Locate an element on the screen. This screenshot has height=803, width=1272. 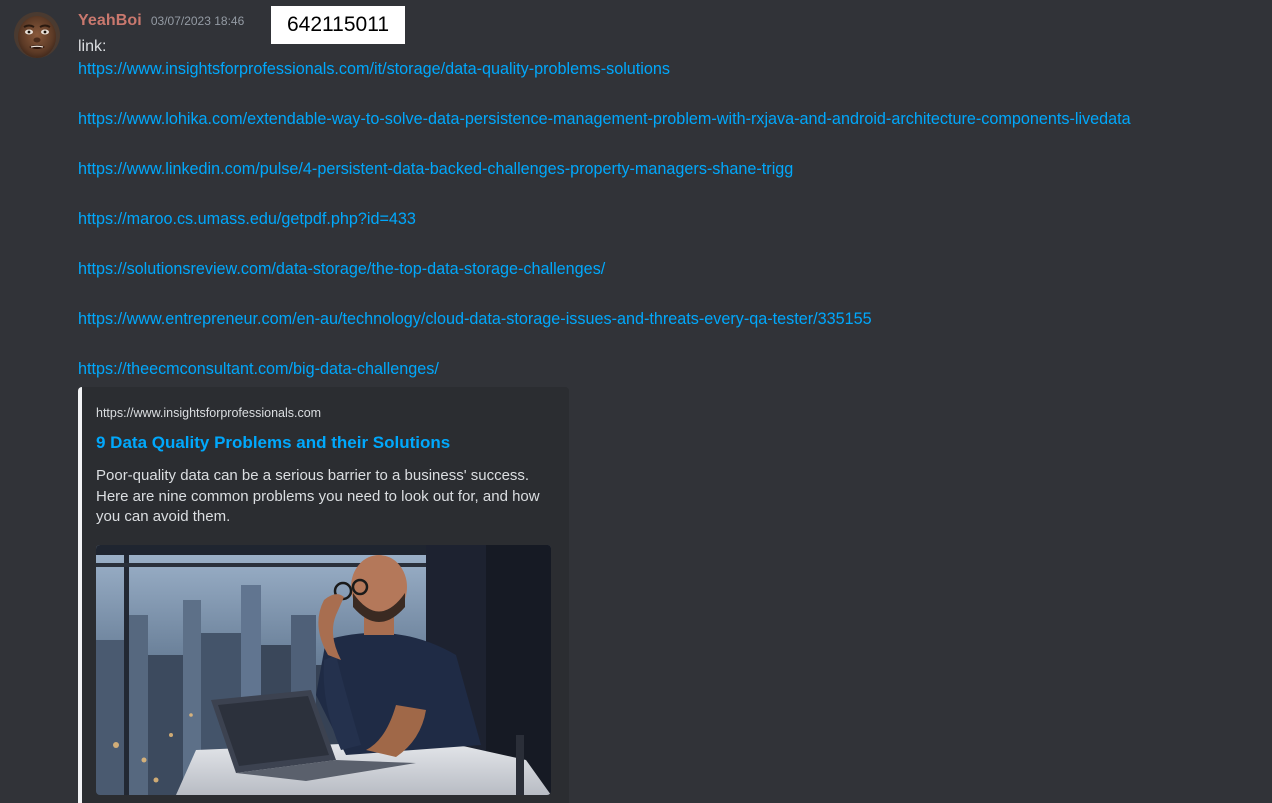
message-timestamp: 03/07/2023 18:46 is located at coordinates (197, 21).